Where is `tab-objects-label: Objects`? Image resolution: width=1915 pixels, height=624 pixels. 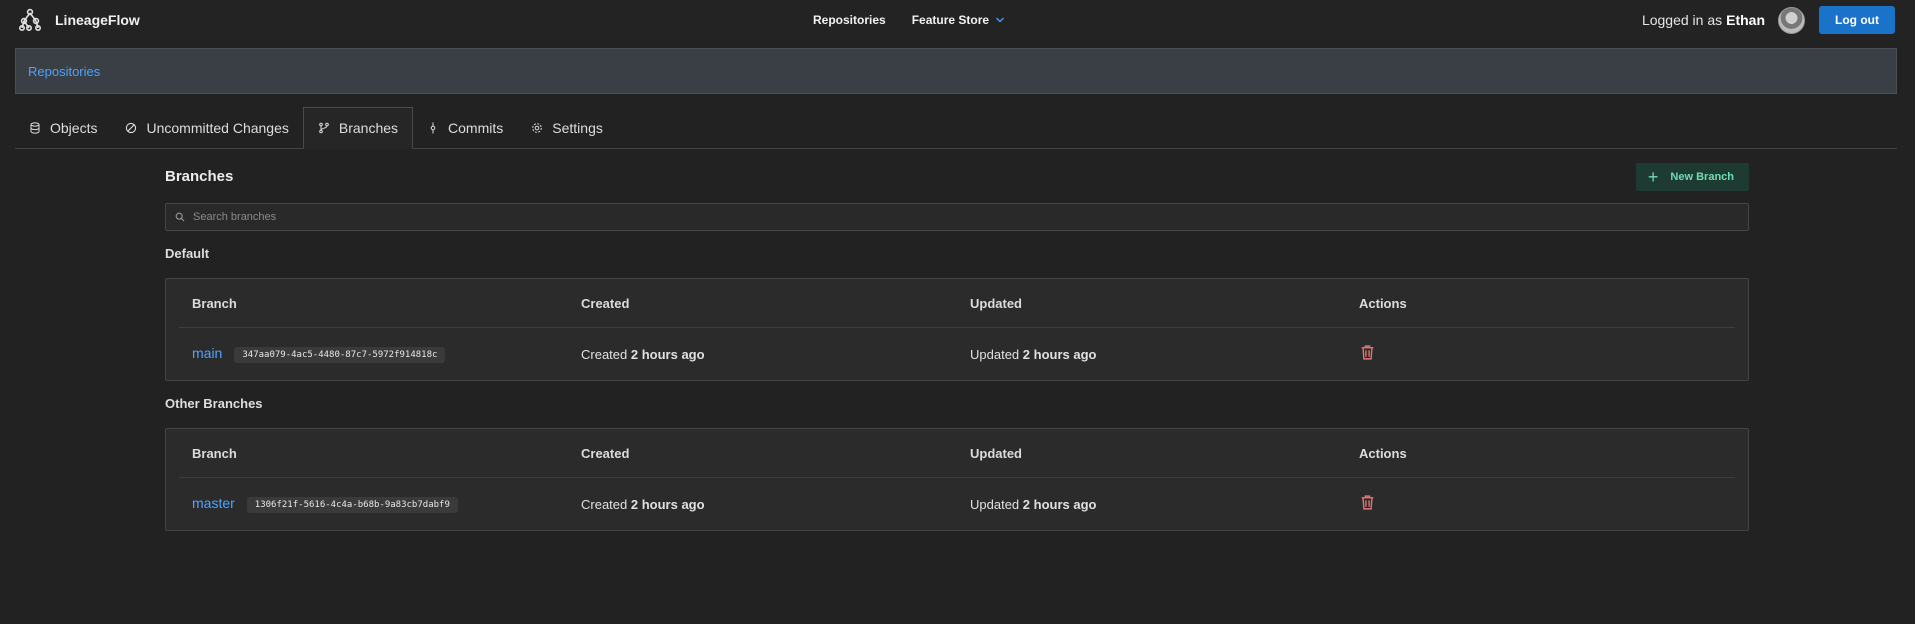 tab-objects-label: Objects is located at coordinates (74, 127).